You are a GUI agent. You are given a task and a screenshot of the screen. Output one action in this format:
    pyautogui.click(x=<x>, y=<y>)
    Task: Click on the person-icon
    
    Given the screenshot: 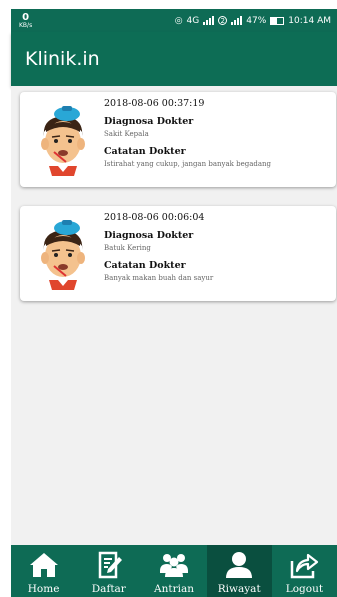 What is the action you would take?
    pyautogui.click(x=239, y=565)
    